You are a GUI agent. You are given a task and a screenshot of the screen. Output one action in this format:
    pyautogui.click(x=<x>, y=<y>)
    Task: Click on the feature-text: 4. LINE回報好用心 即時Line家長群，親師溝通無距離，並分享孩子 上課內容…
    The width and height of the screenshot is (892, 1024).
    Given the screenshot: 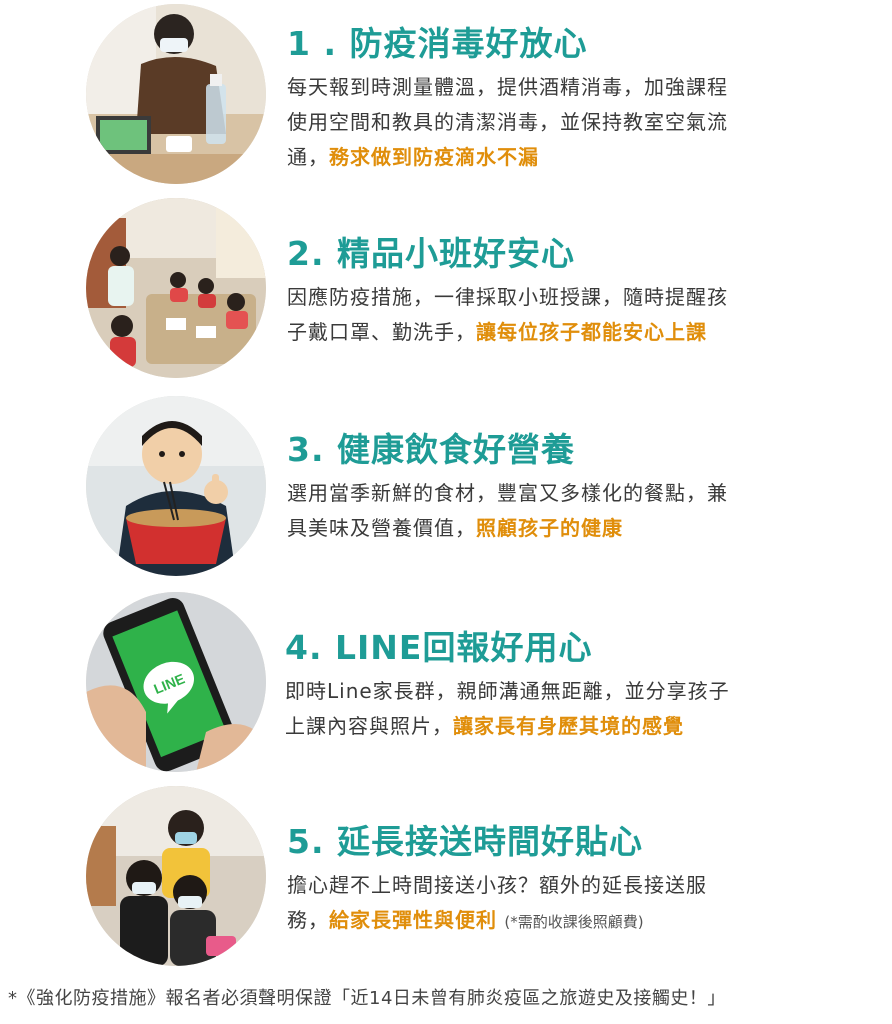 What is the action you would take?
    pyautogui.click(x=565, y=686)
    